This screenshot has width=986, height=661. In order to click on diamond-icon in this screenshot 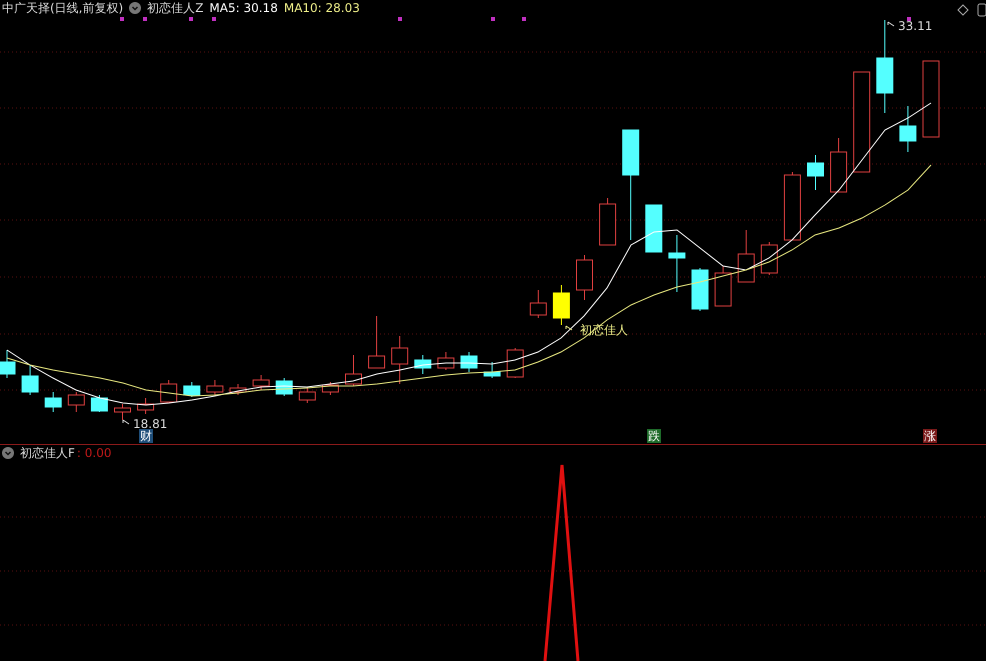, I will do `click(963, 10)`.